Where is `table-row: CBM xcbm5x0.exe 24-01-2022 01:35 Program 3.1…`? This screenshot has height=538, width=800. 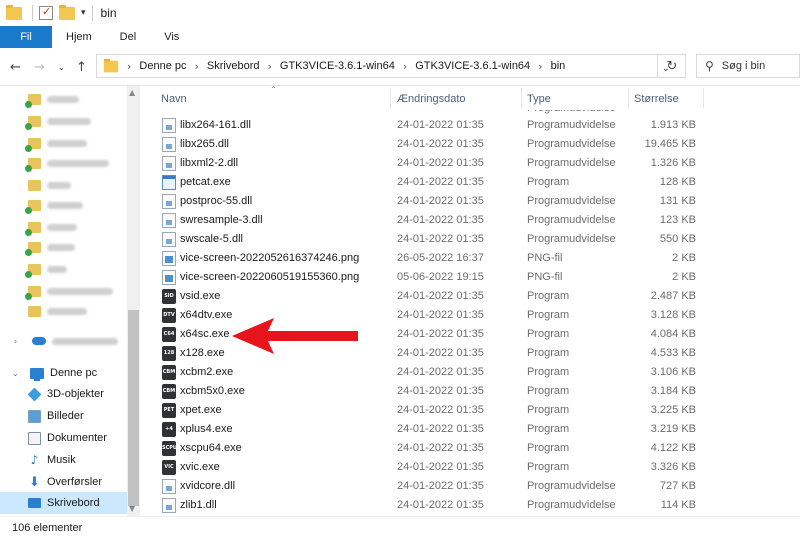 table-row: CBM xcbm5x0.exe 24-01-2022 01:35 Program 3.1… is located at coordinates (470, 391).